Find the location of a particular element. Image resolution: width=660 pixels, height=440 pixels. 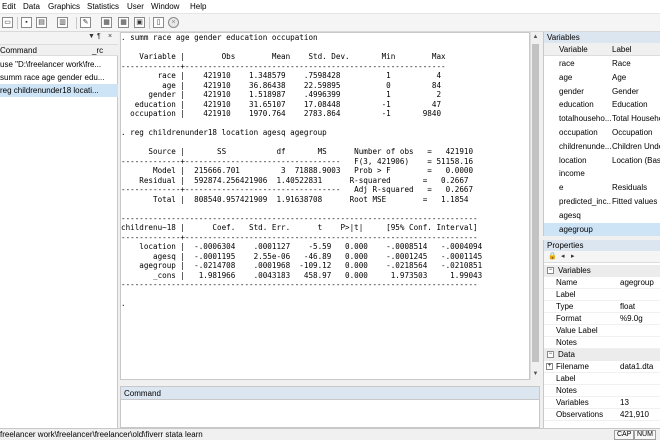

variable-name: income is located at coordinates (572, 174).